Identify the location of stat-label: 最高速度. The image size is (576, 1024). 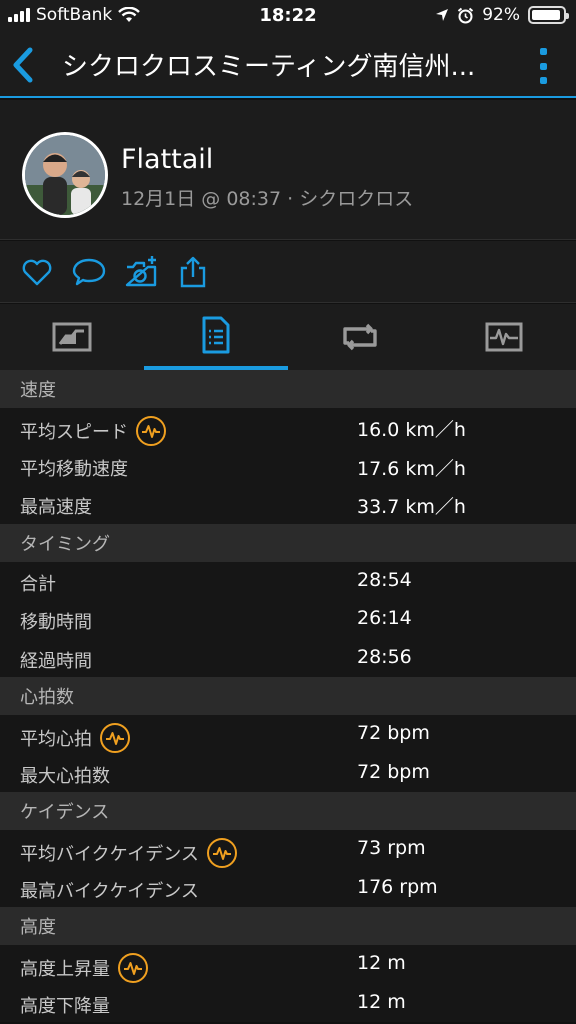
(56, 506).